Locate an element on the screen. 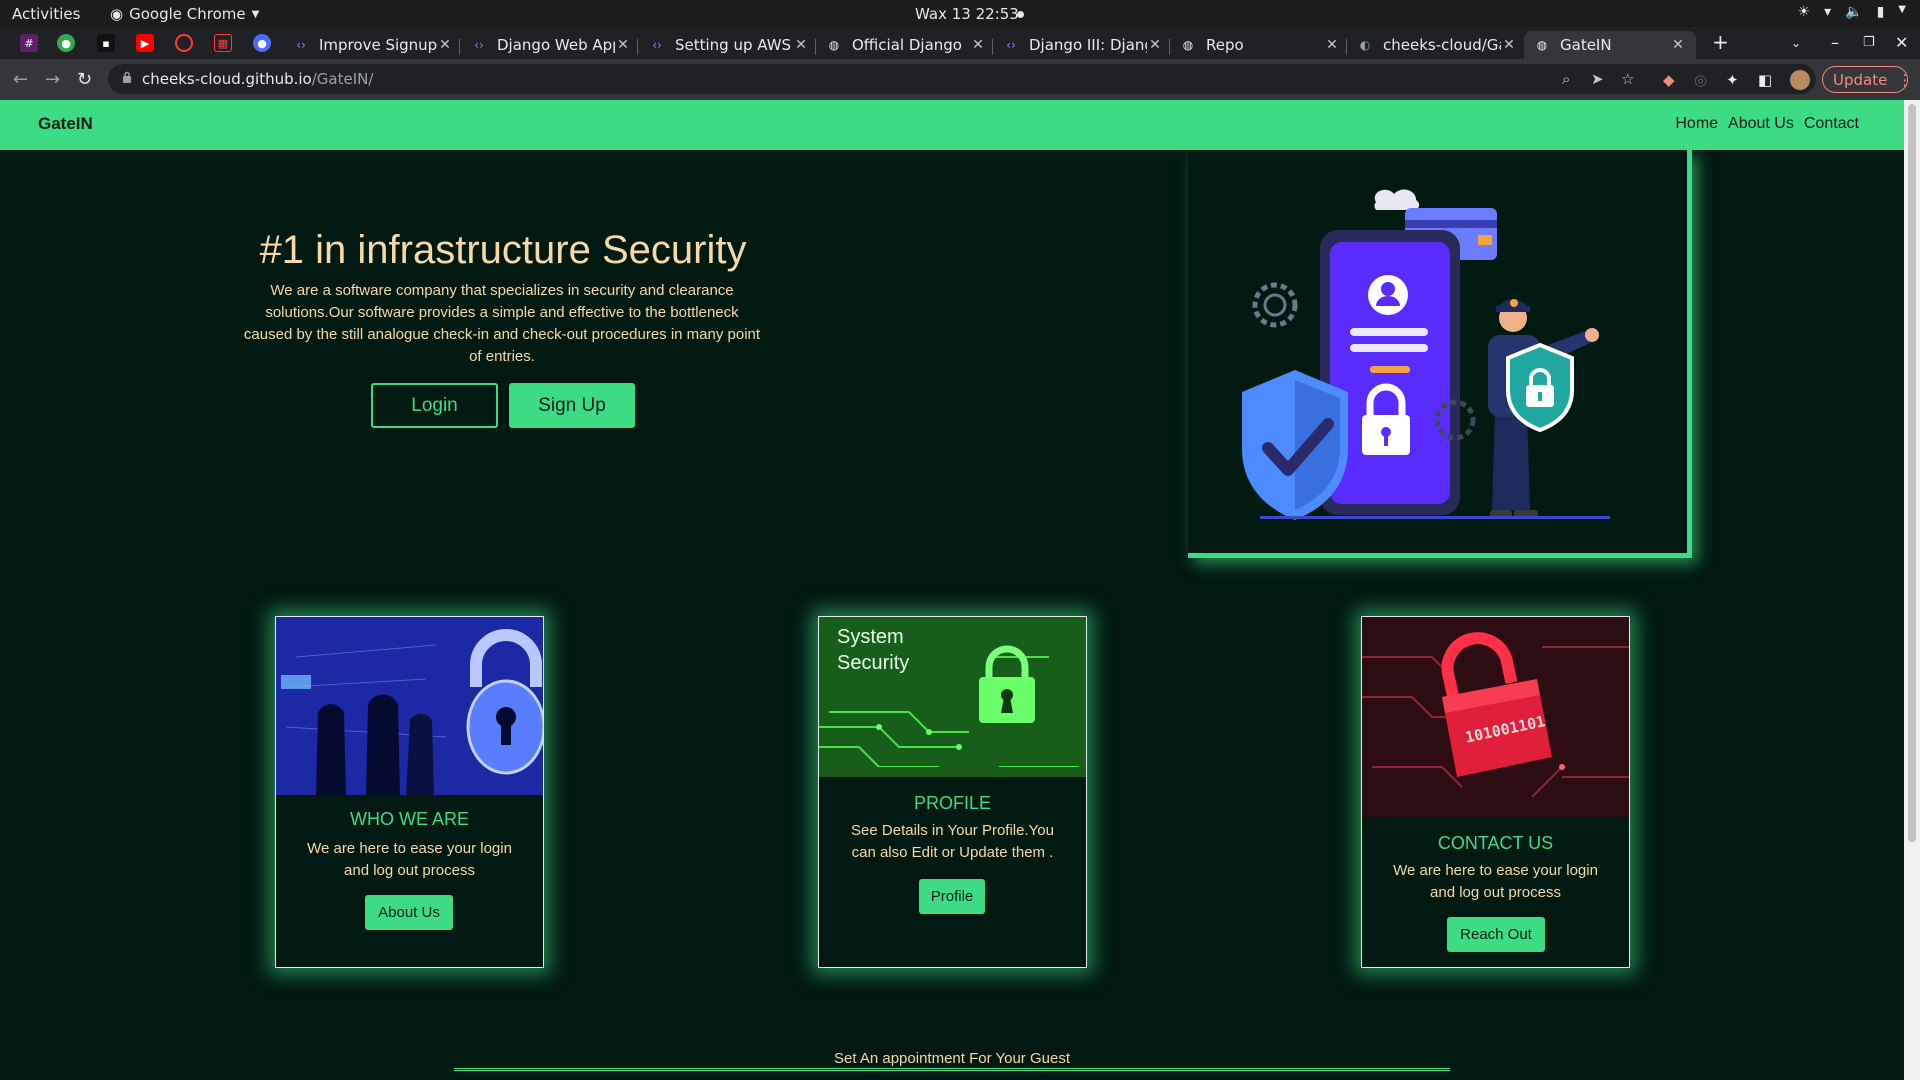 This screenshot has height=1080, width=1920. app-name: Google Chrome is located at coordinates (187, 14).